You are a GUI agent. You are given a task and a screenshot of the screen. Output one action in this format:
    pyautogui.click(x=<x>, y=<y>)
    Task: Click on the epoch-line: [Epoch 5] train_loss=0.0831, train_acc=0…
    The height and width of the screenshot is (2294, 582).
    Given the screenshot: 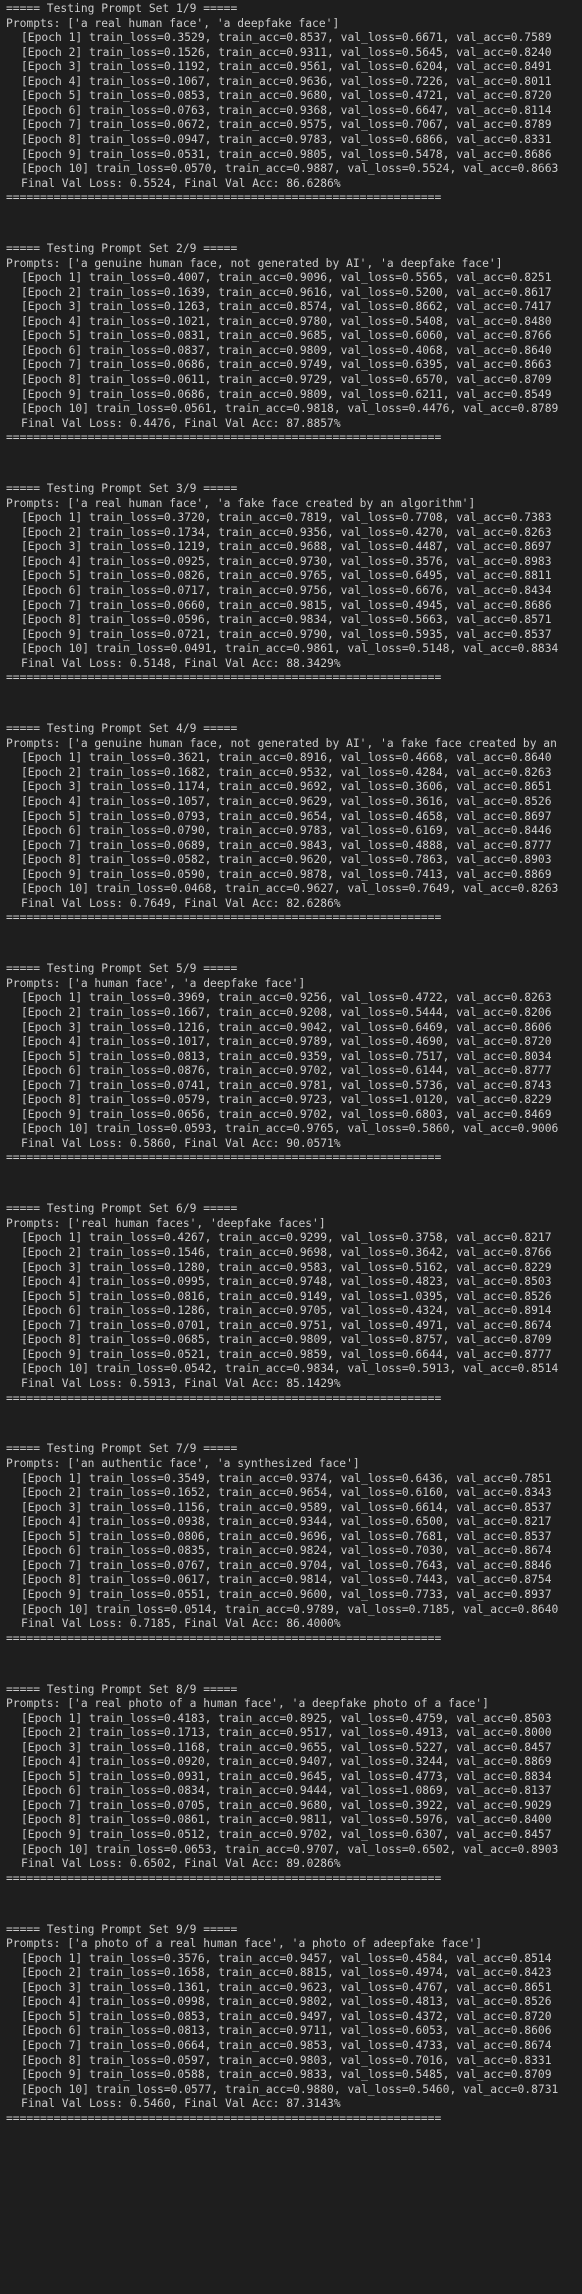 What is the action you would take?
    pyautogui.click(x=286, y=336)
    